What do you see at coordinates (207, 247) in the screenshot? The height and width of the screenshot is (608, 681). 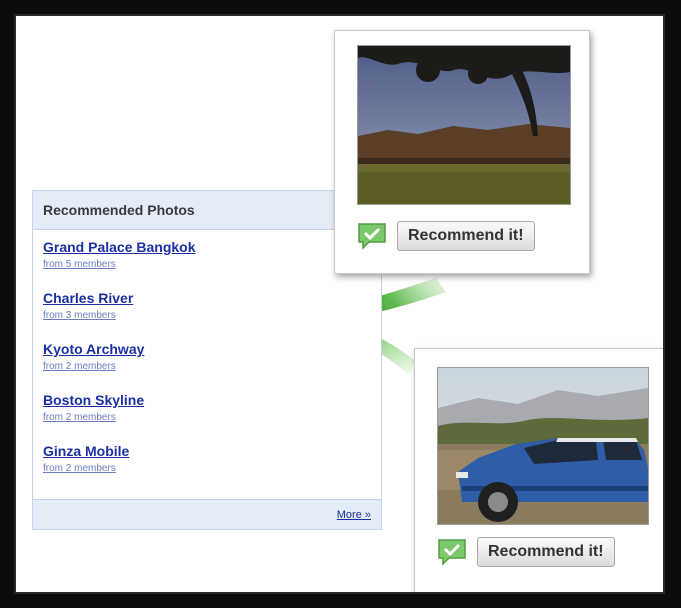 I see `photo-link: Grand Palace Bangkok` at bounding box center [207, 247].